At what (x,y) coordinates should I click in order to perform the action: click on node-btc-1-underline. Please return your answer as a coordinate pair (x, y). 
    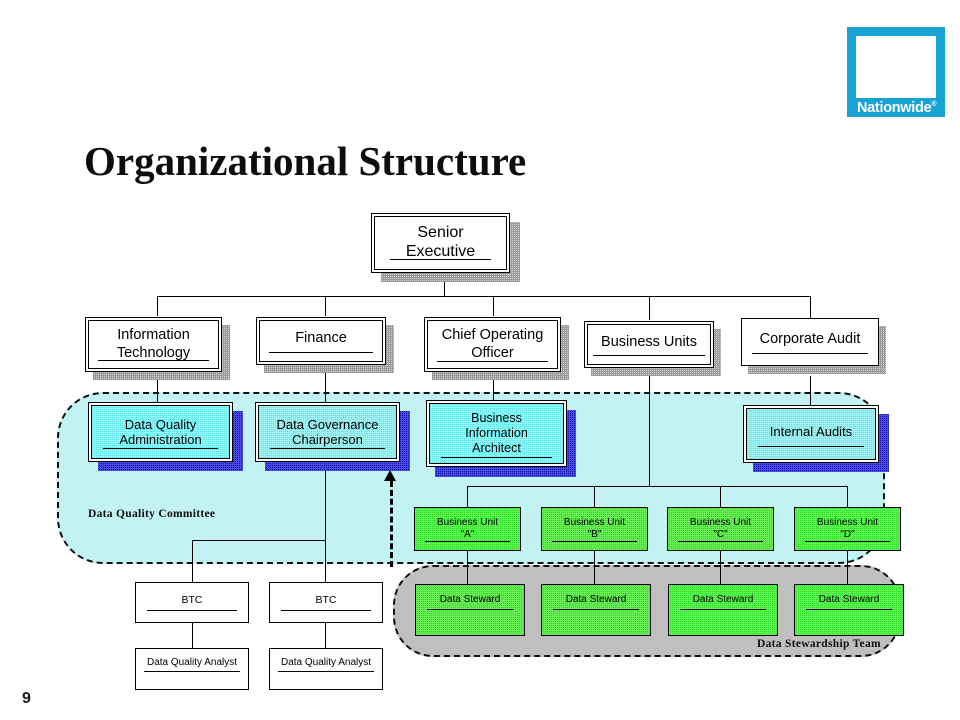
    Looking at the image, I should click on (192, 610).